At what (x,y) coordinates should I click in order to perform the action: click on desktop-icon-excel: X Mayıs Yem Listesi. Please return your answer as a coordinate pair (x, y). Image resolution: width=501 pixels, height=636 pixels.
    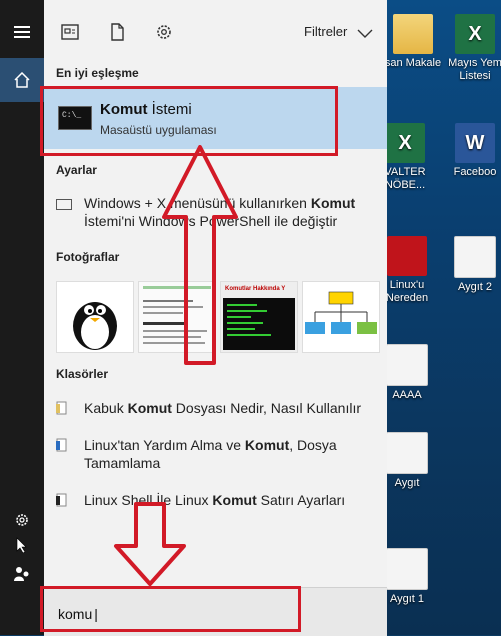
    Looking at the image, I should click on (470, 48).